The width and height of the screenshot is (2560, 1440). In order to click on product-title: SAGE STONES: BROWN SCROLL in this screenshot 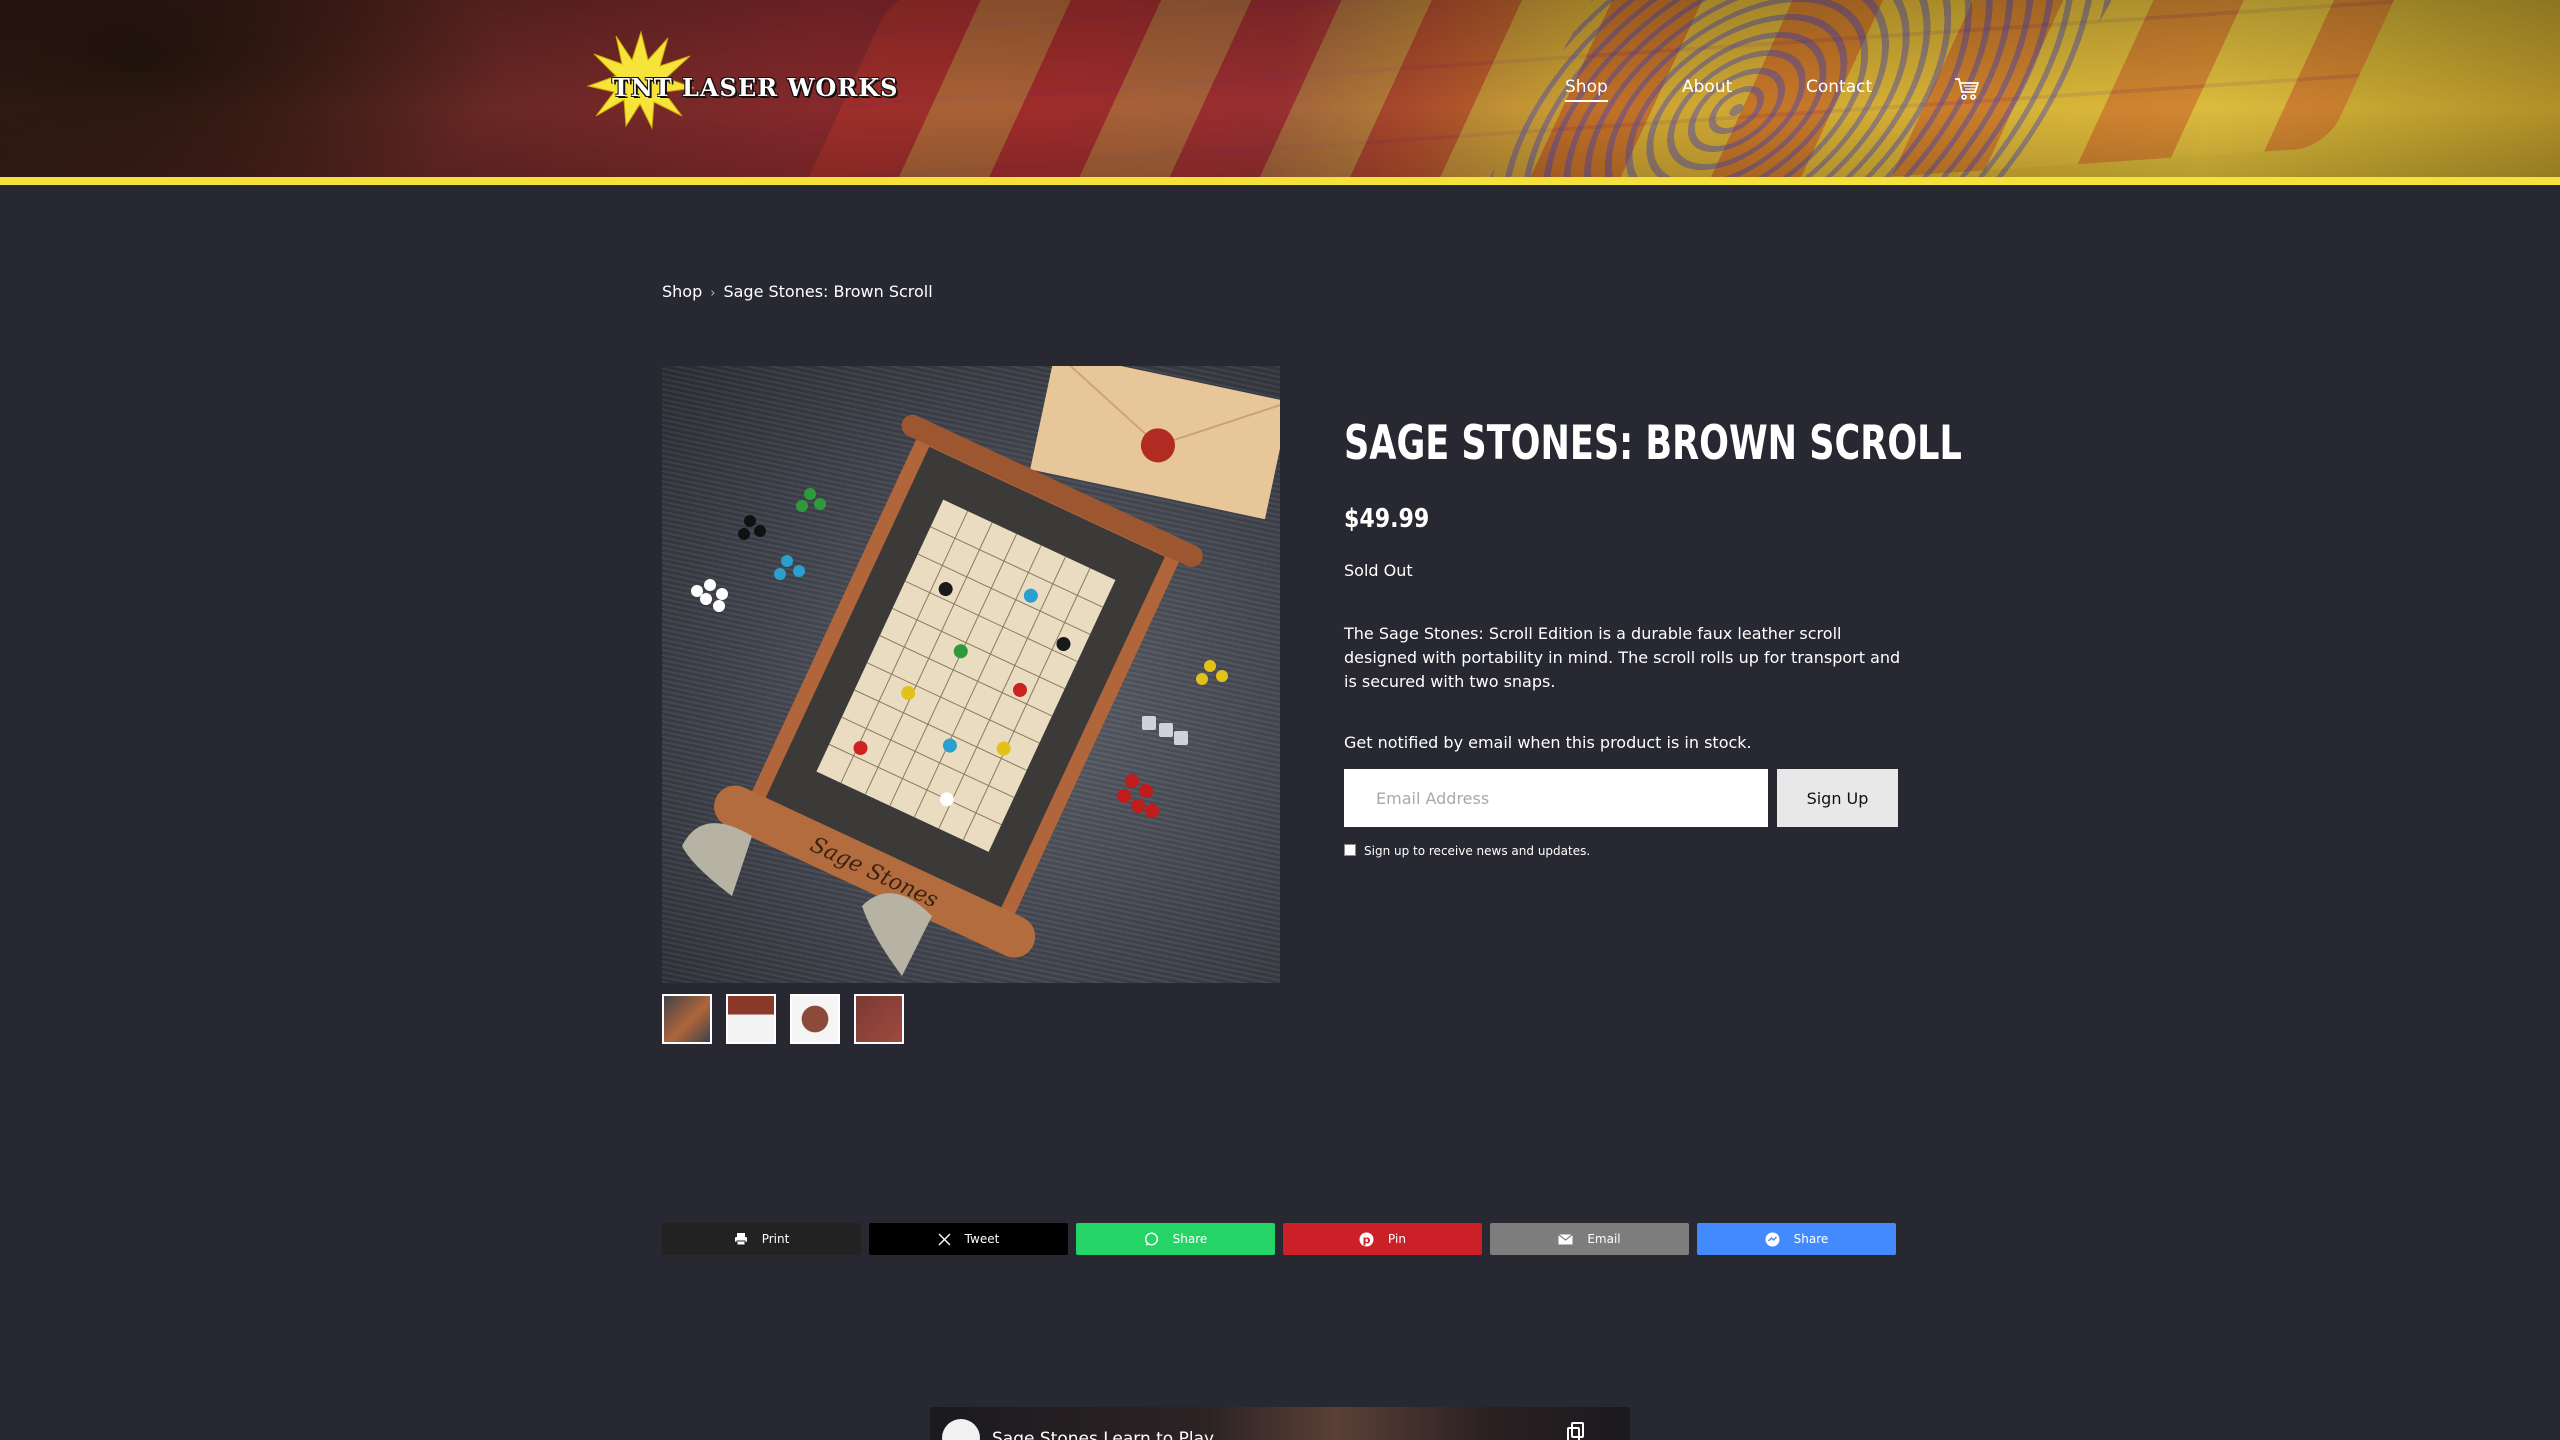, I will do `click(1653, 443)`.